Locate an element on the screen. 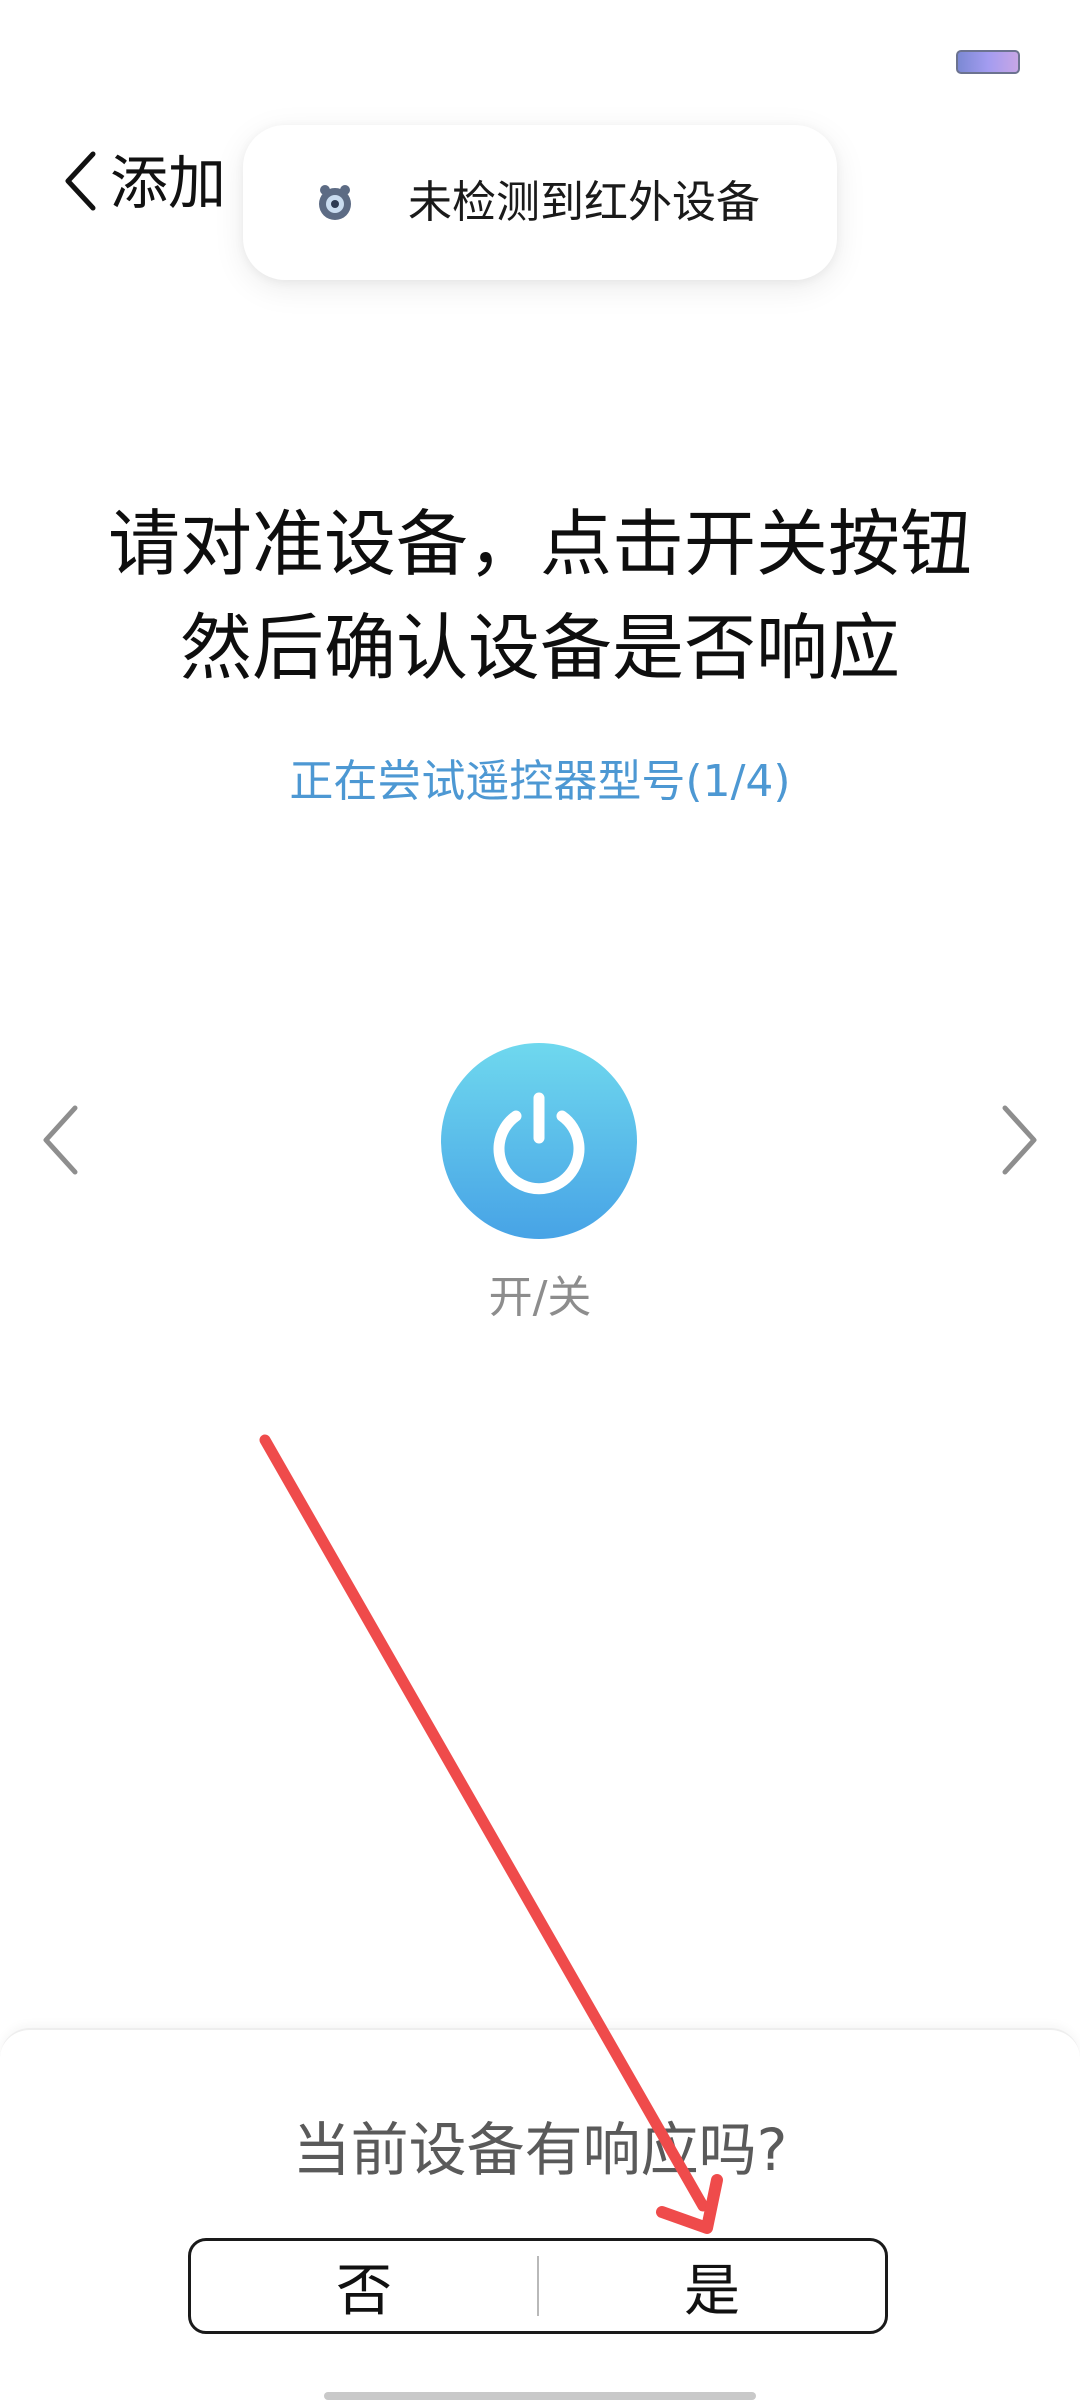 The image size is (1080, 2408). page-title: 添加 is located at coordinates (168, 183).